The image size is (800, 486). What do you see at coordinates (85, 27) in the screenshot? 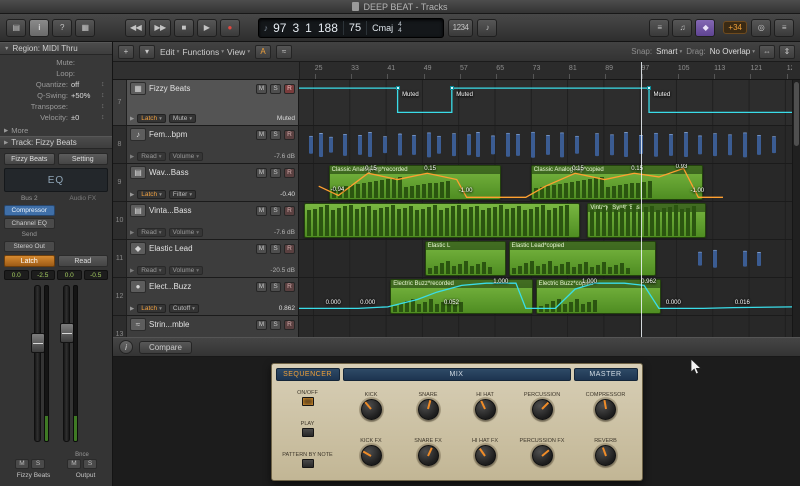
I see `toolbar-toggle-icon: ▦` at bounding box center [85, 27].